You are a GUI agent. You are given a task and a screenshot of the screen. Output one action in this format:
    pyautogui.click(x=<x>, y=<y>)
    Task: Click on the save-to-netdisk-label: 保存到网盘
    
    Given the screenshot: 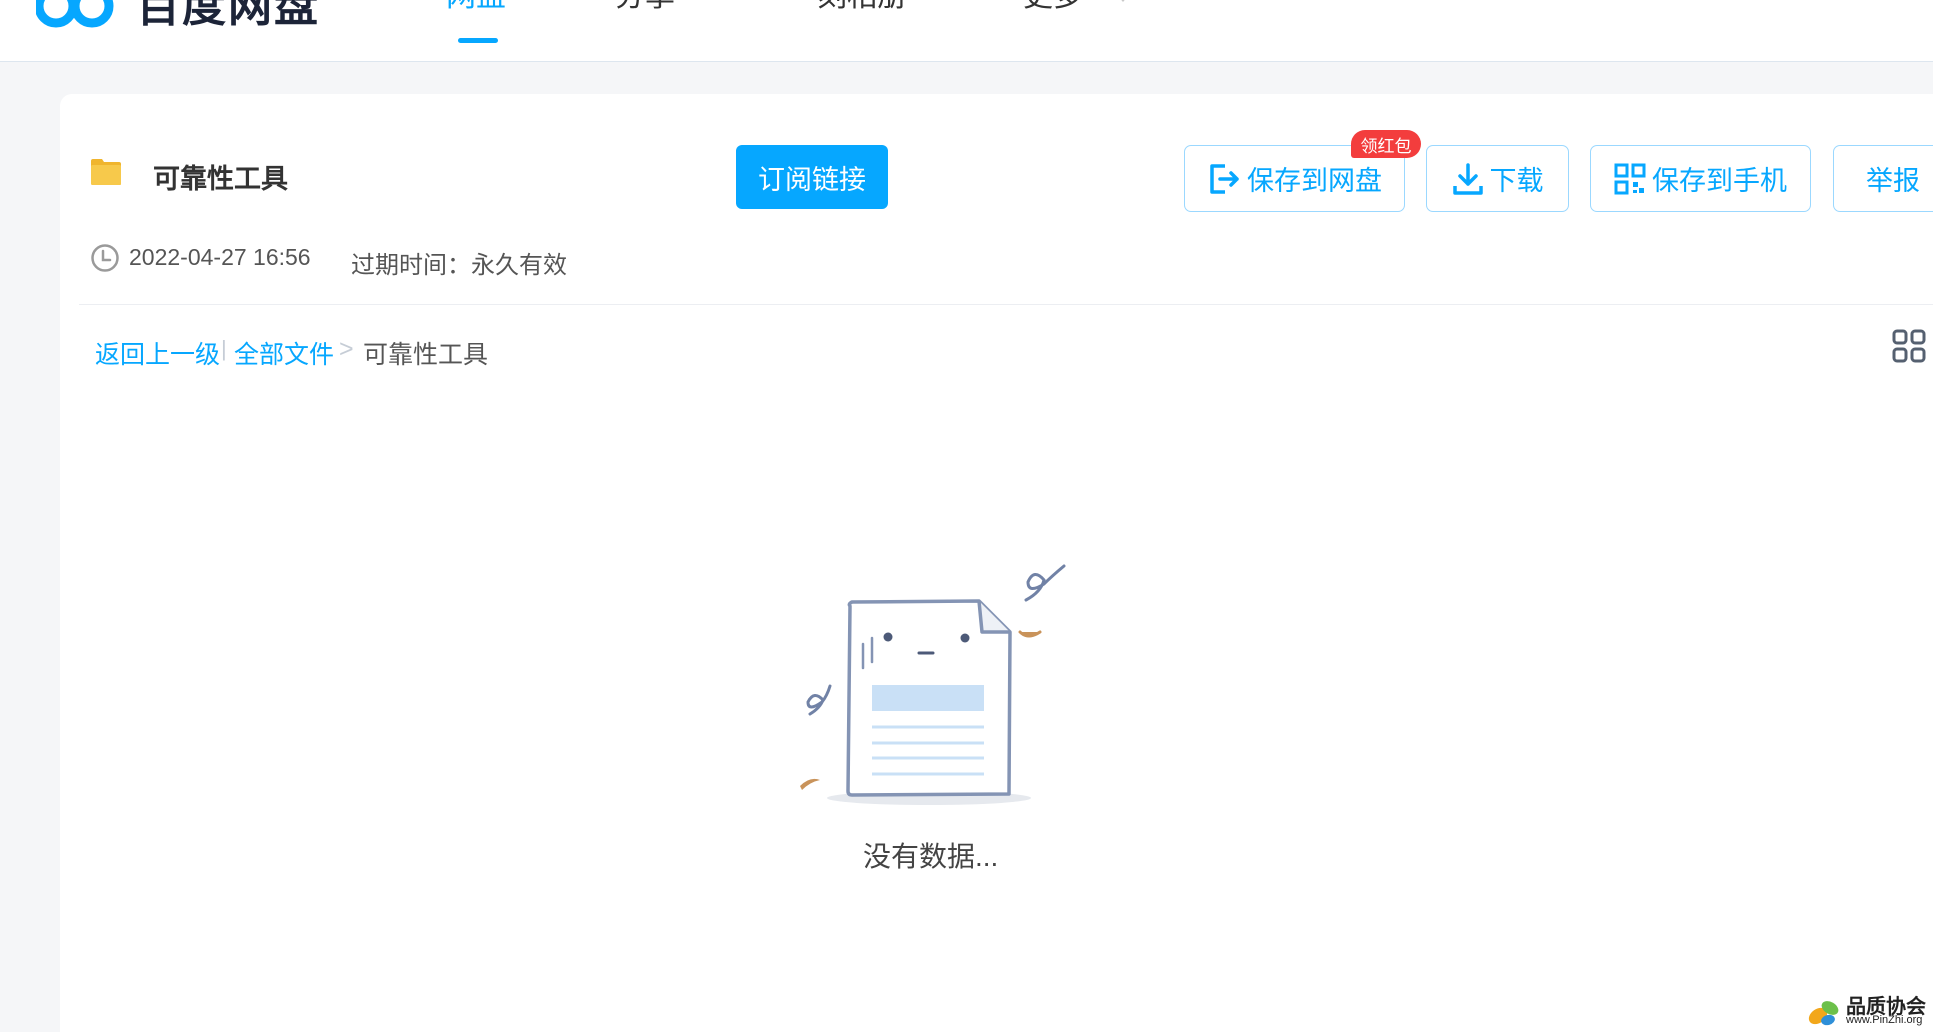 What is the action you would take?
    pyautogui.click(x=1314, y=181)
    